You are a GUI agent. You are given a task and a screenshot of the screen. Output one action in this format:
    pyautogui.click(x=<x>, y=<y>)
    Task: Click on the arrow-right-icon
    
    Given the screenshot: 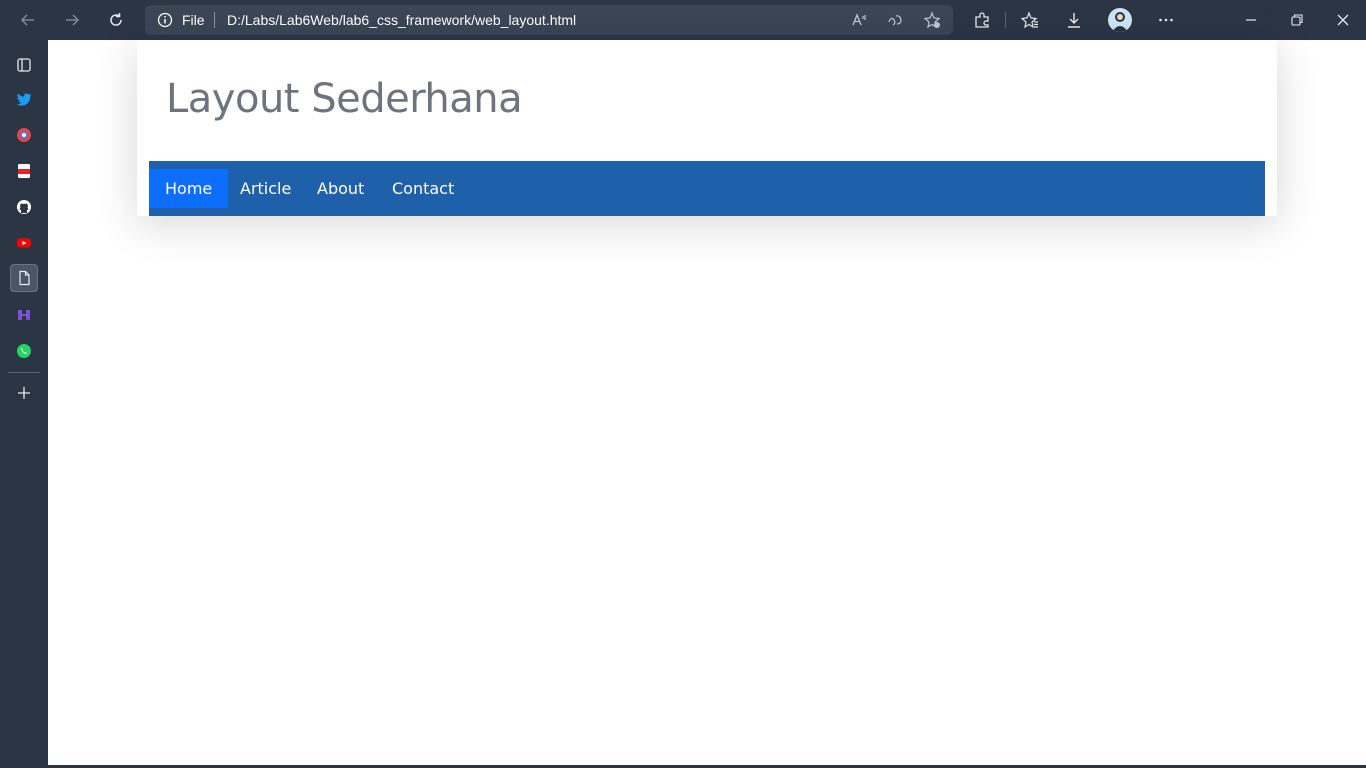 What is the action you would take?
    pyautogui.click(x=73, y=20)
    